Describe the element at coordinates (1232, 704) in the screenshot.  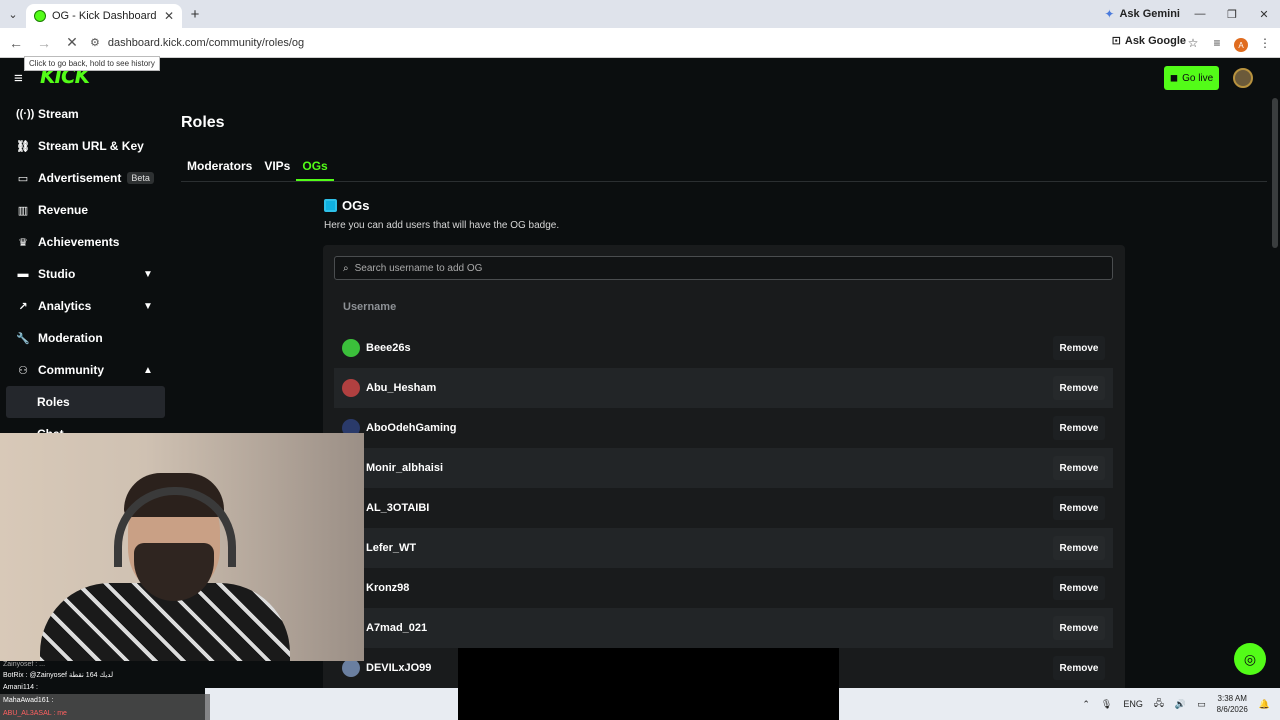
I see `system-clock: 3:38 AM 8/6/2026` at that location.